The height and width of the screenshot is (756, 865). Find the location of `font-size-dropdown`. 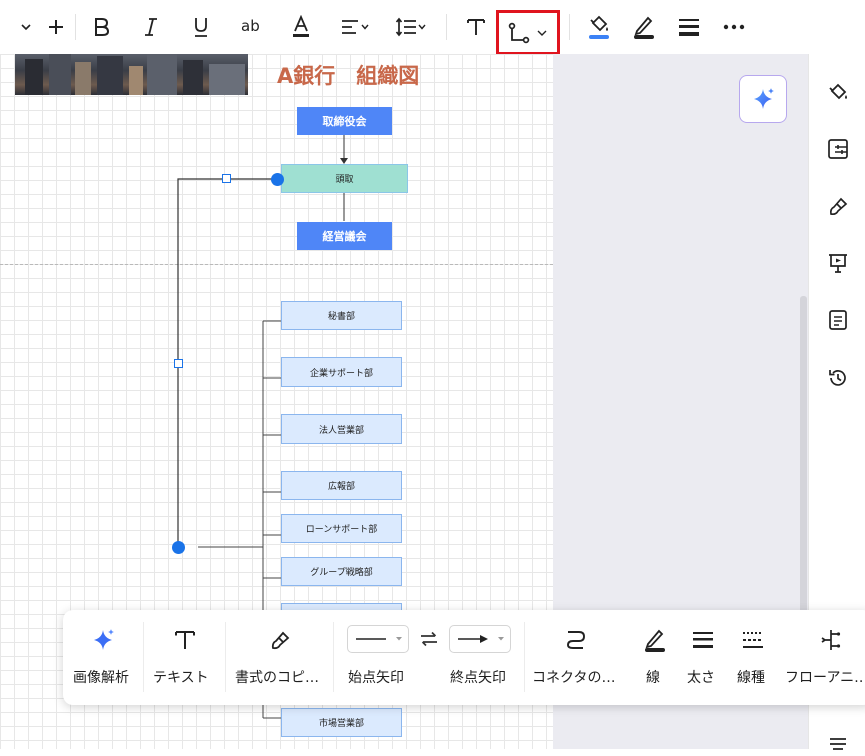

font-size-dropdown is located at coordinates (26, 27).